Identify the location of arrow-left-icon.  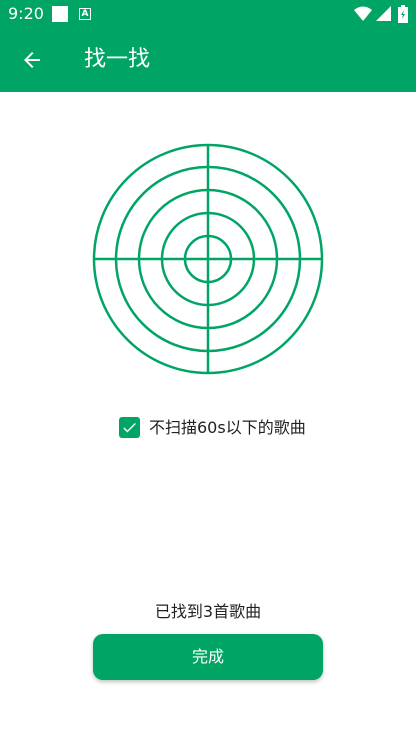
(32, 60).